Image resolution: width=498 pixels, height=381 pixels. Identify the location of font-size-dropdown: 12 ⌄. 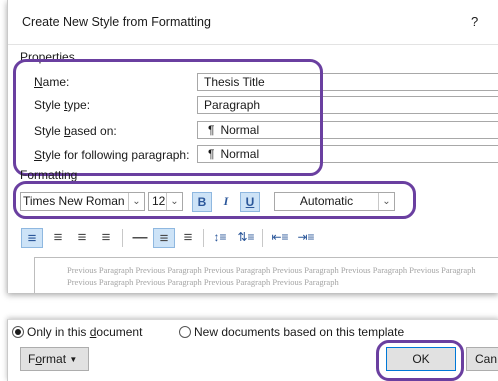
(165, 201).